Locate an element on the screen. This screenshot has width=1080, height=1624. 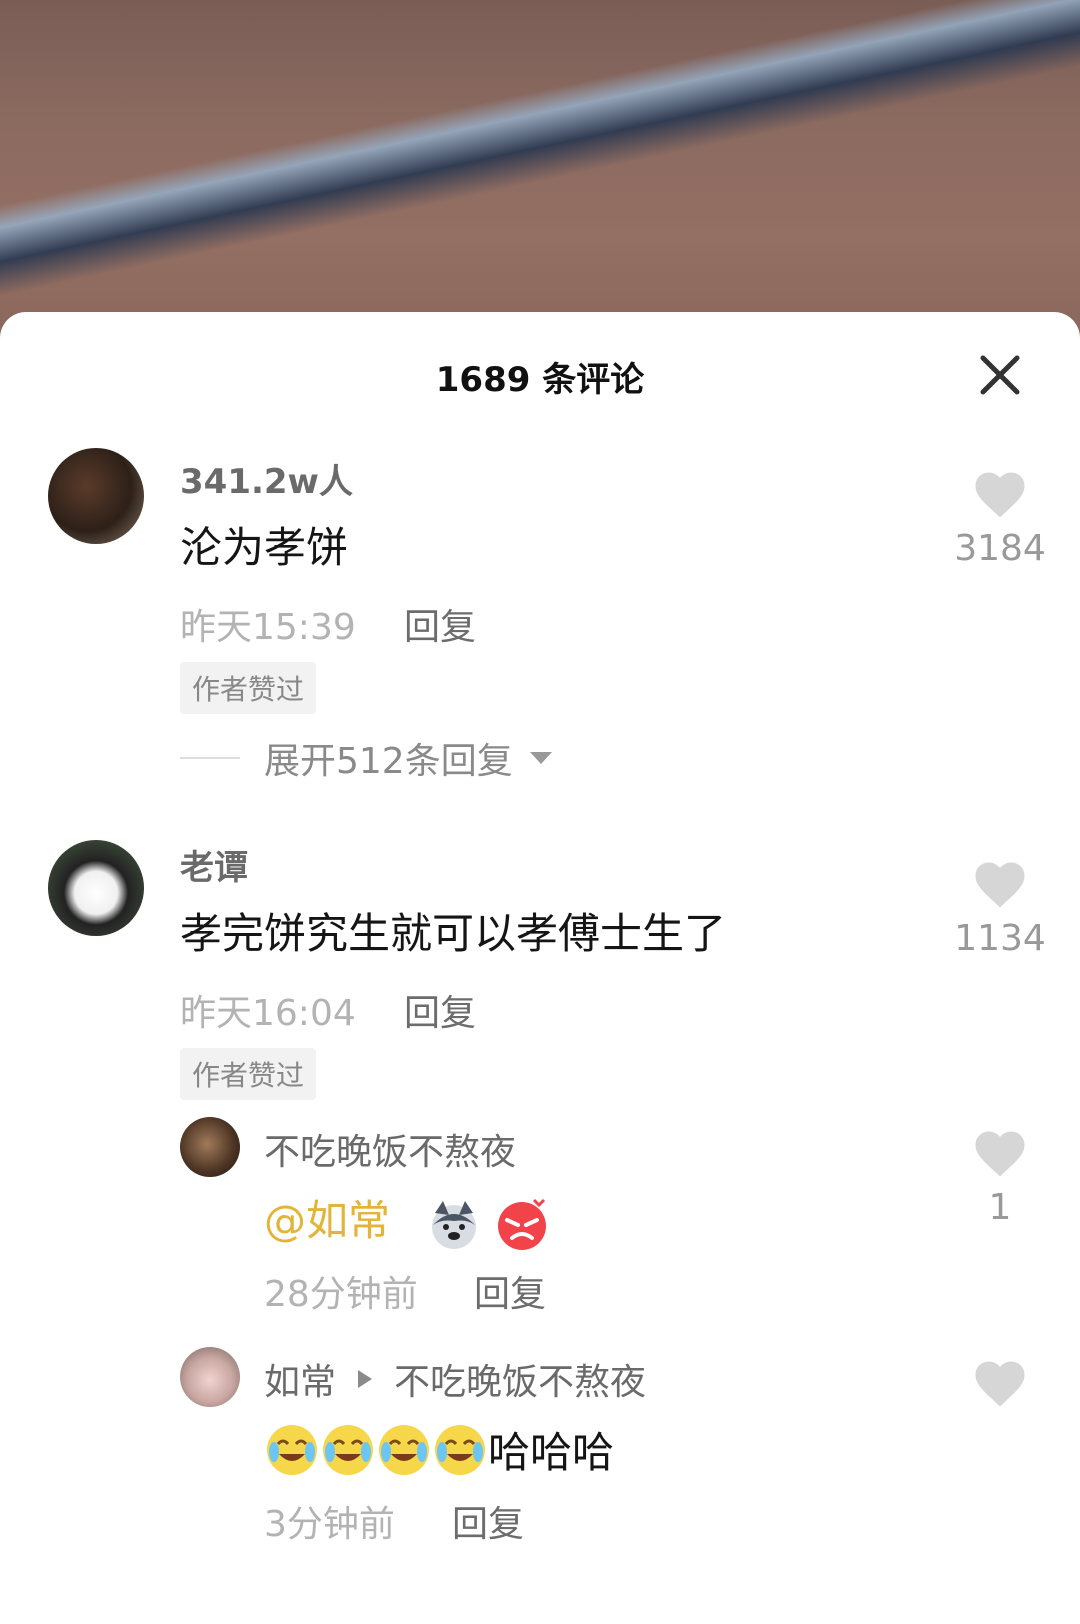
reply-item: 如常 不吃晚饭不熬夜 哈哈哈 3分钟前 回复 is located at coordinates (540, 1457).